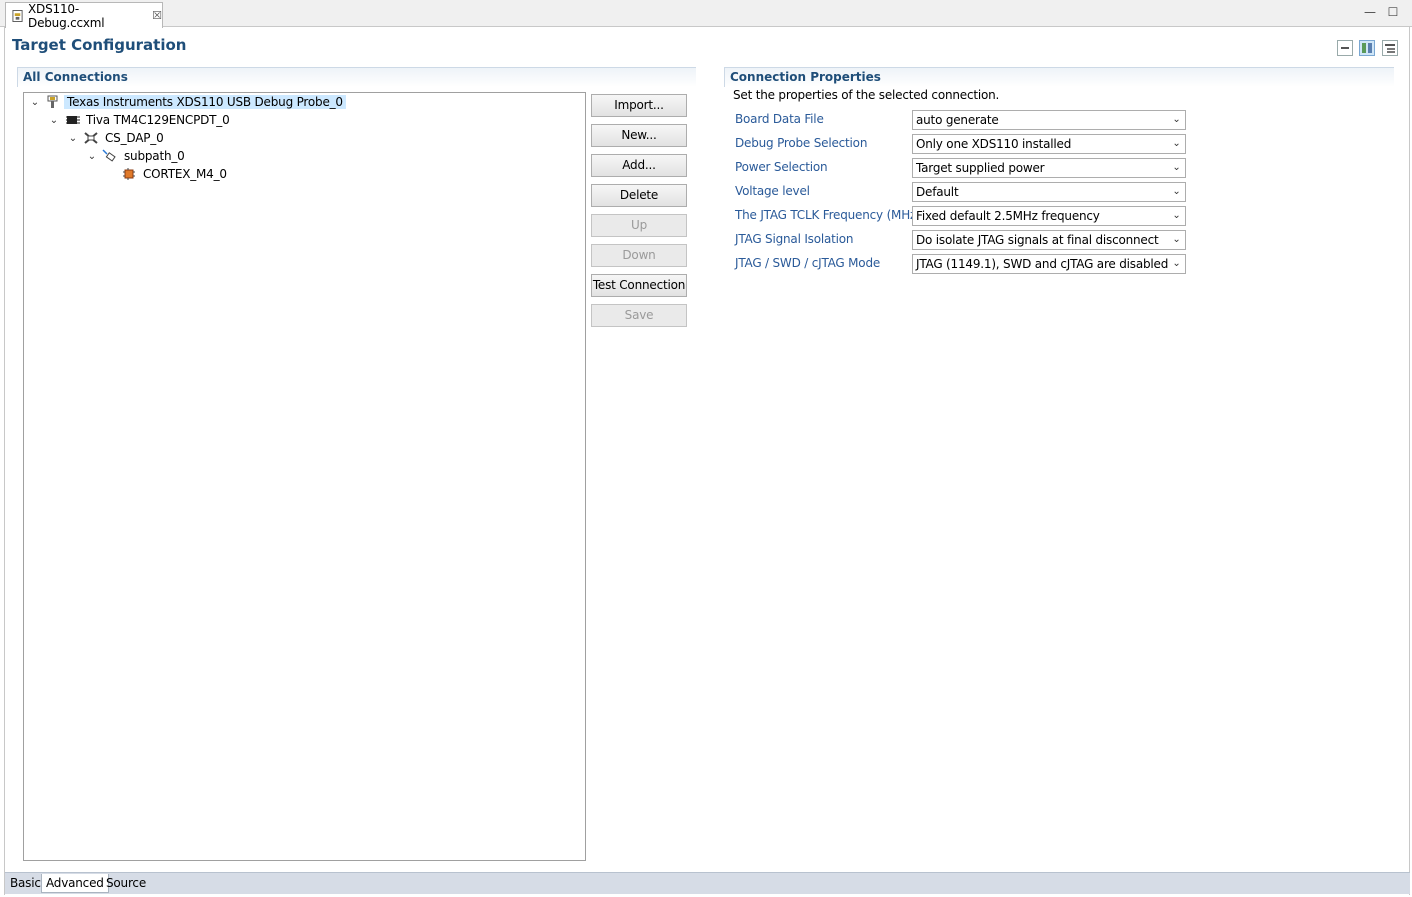  What do you see at coordinates (134, 138) in the screenshot?
I see `tree-item-label: CS_DAP_0` at bounding box center [134, 138].